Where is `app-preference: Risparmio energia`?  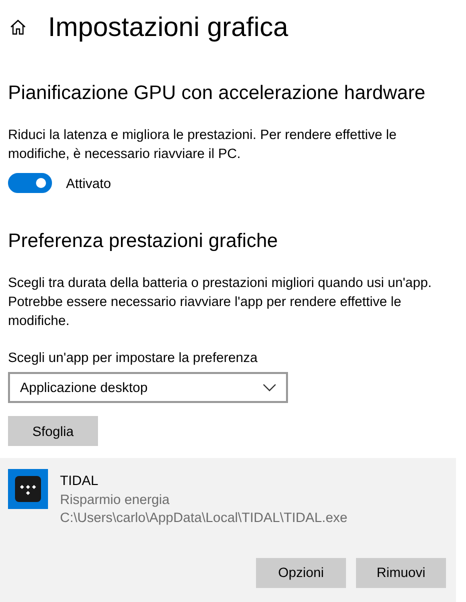 app-preference: Risparmio energia is located at coordinates (115, 499).